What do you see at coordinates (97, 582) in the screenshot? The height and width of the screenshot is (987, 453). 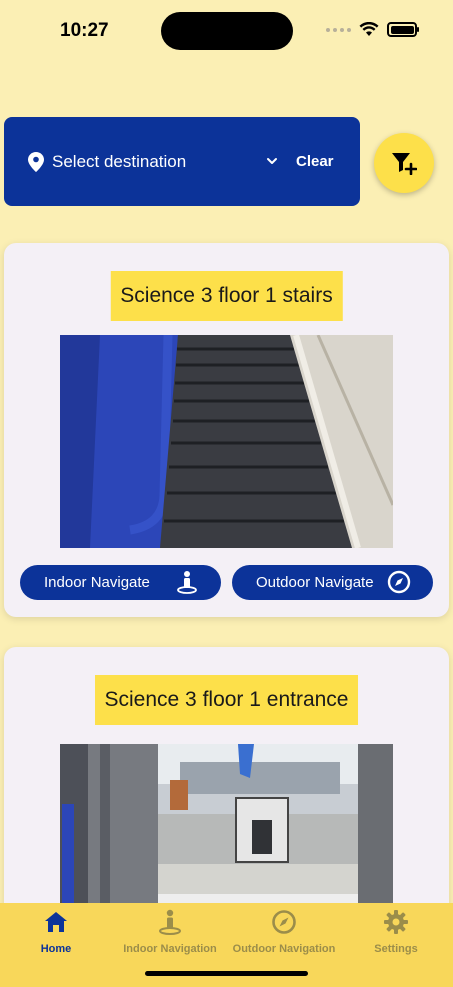 I see `indoor-navigate-label: Indoor Navigate` at bounding box center [97, 582].